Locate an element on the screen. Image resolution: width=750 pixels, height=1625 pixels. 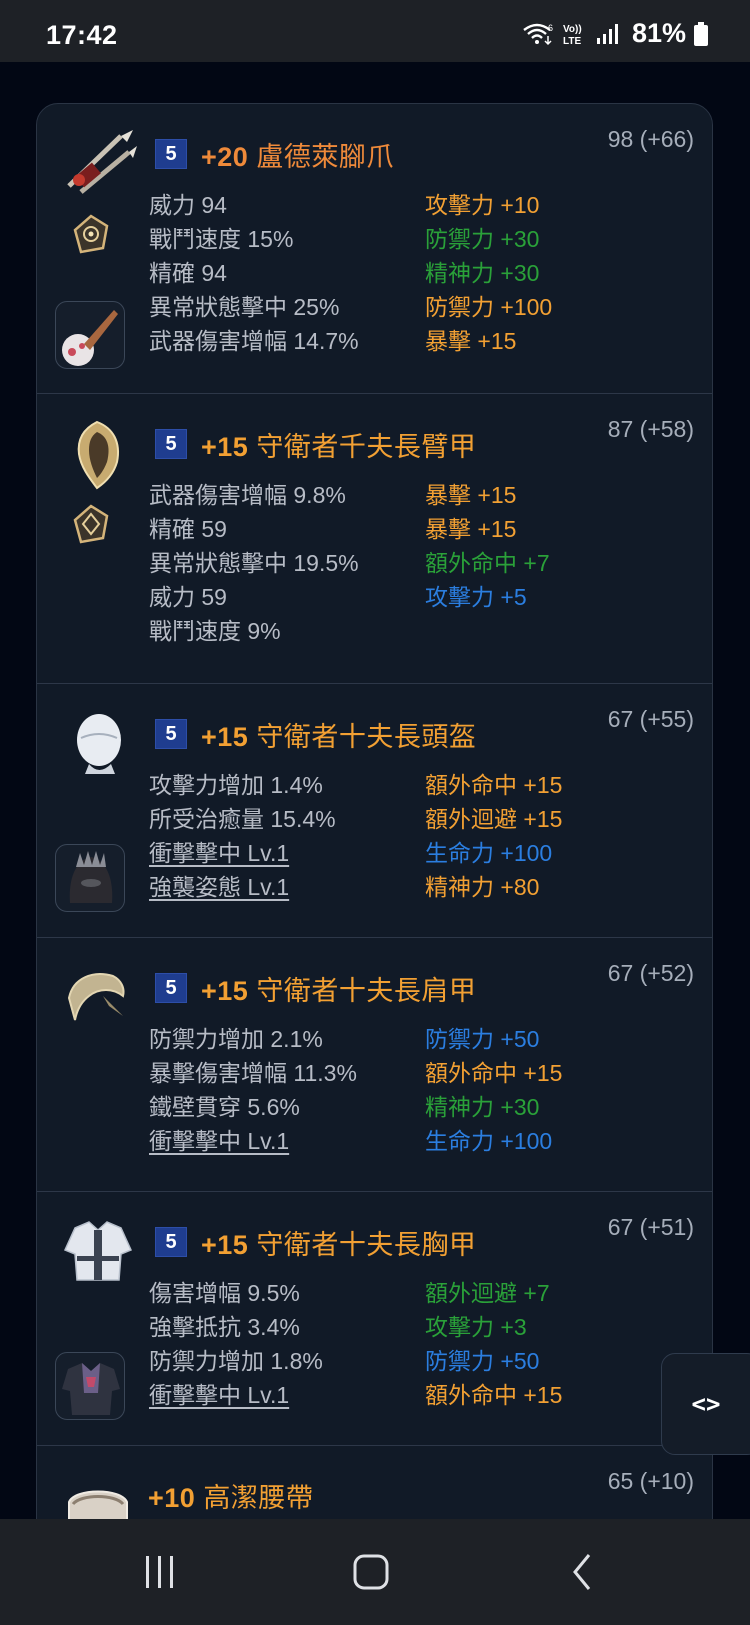
code-toggle-label: <> is located at coordinates (706, 1404).